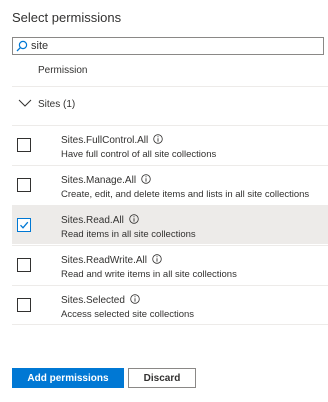  I want to click on permission-name-text: Sites.Selected, so click(93, 300).